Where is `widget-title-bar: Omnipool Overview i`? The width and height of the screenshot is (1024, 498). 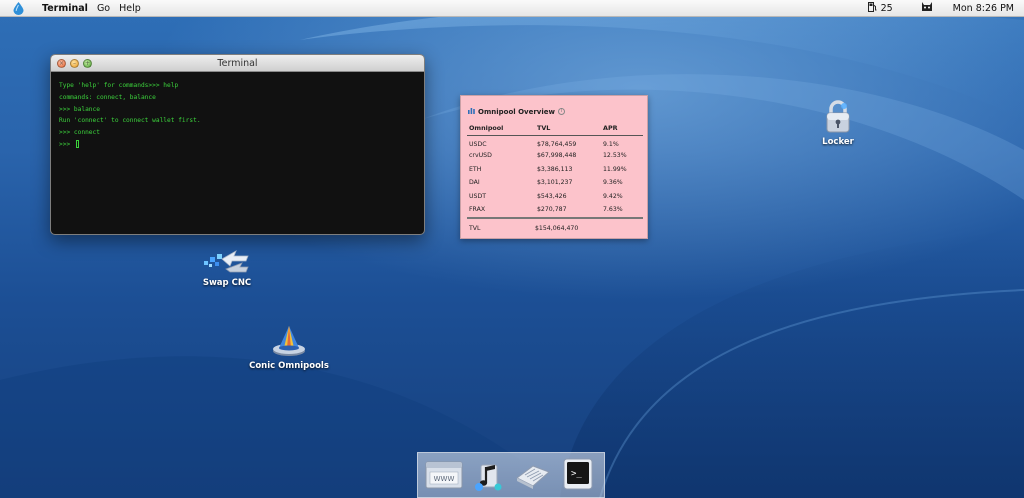 widget-title-bar: Omnipool Overview i is located at coordinates (516, 111).